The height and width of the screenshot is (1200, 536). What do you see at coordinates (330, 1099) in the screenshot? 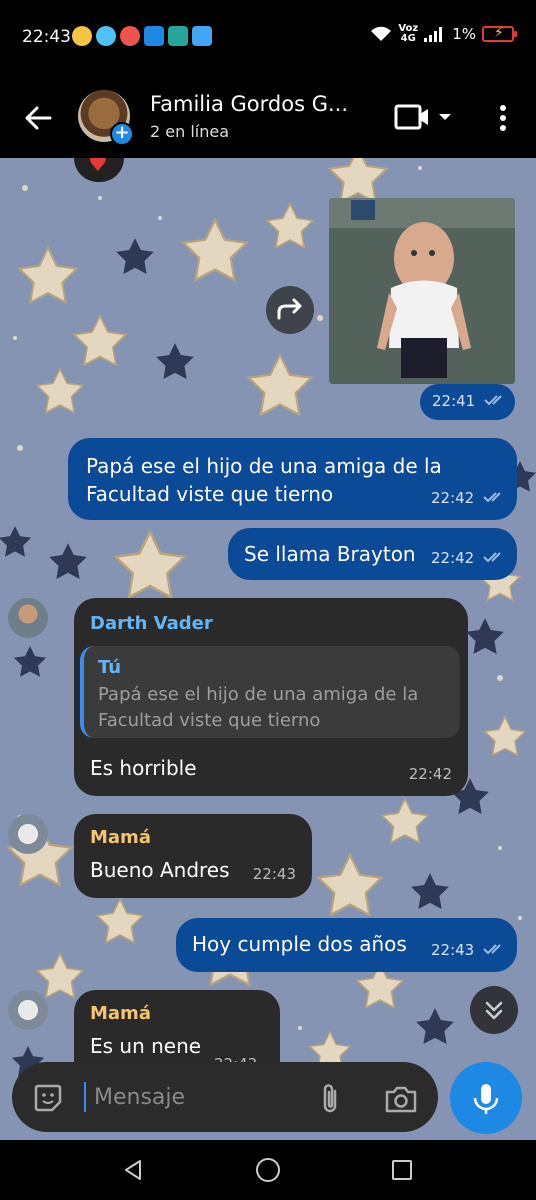
I see `attach-icon` at bounding box center [330, 1099].